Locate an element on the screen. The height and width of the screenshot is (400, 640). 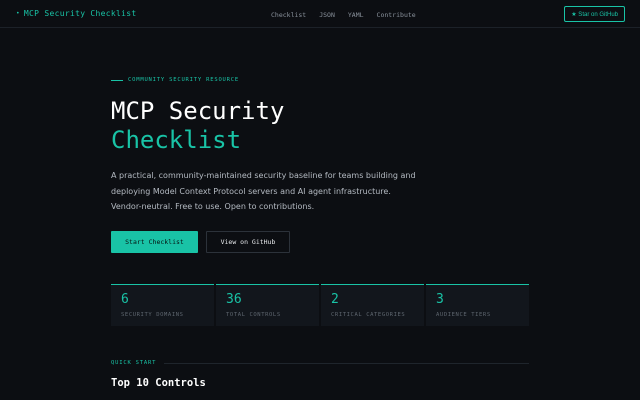
page-title: MCP Security Checklist is located at coordinates (197, 126).